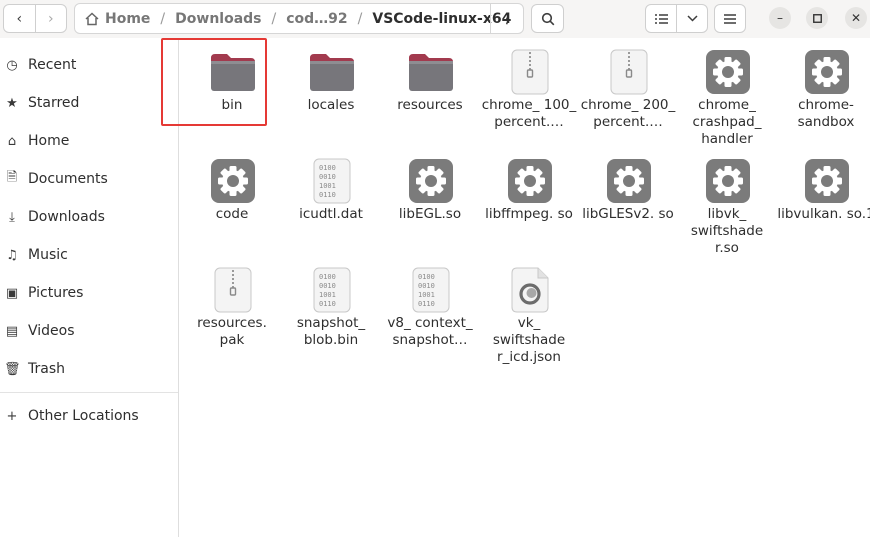  I want to click on file-name: libvk_ swiftshade r.so, so click(727, 231).